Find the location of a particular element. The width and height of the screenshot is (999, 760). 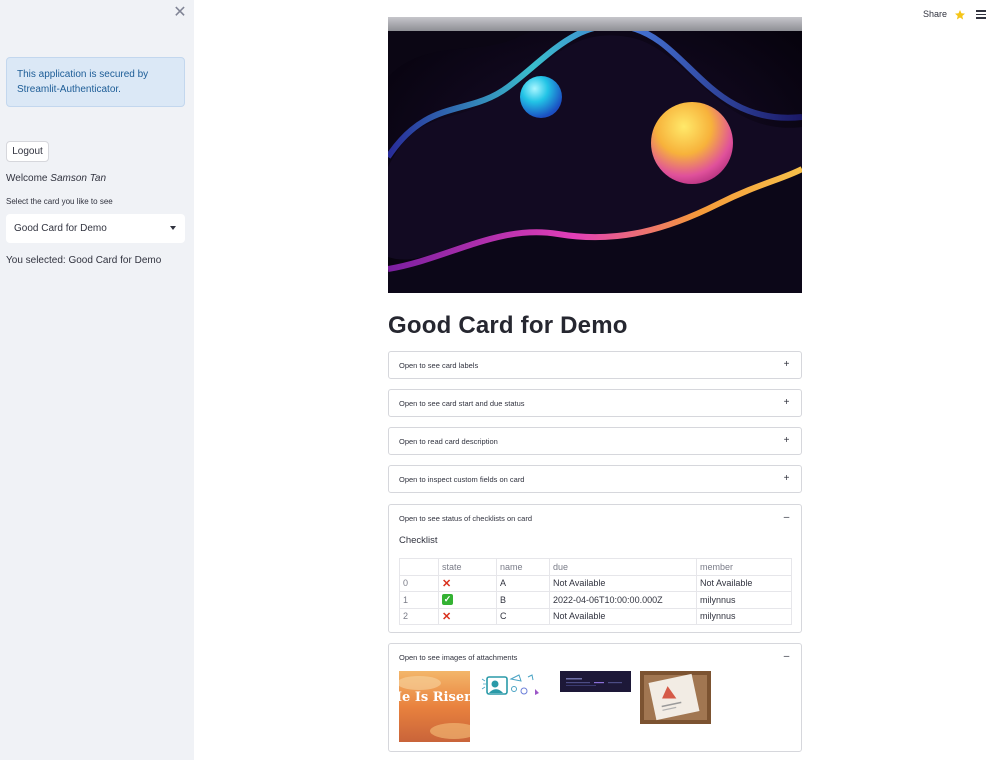

cyan-sphere is located at coordinates (541, 97).